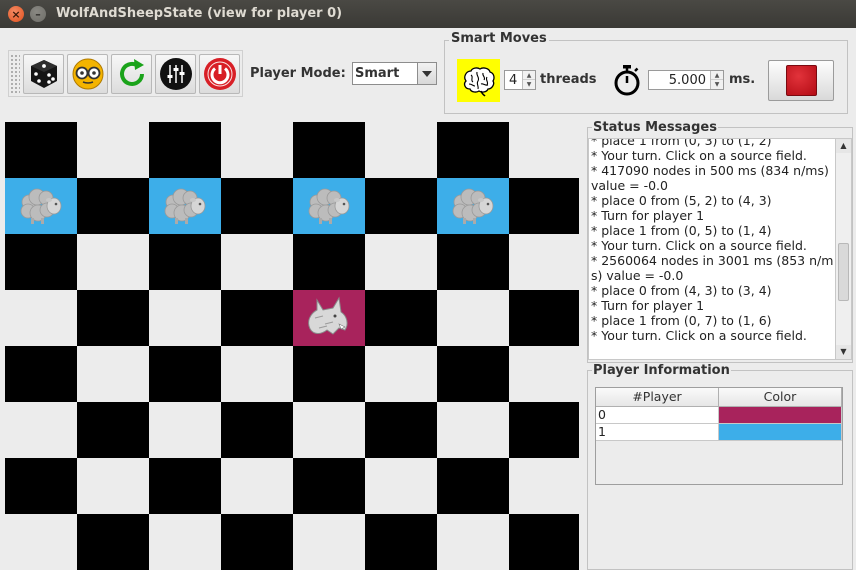 This screenshot has width=856, height=570. Describe the element at coordinates (43, 74) in the screenshot. I see `random-move-button` at that location.